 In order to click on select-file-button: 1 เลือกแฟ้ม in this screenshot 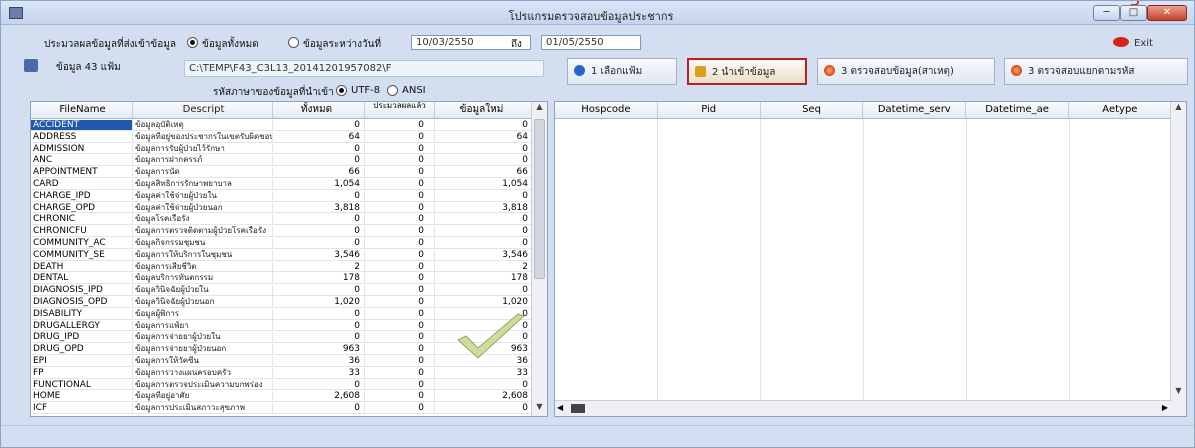, I will do `click(622, 71)`.